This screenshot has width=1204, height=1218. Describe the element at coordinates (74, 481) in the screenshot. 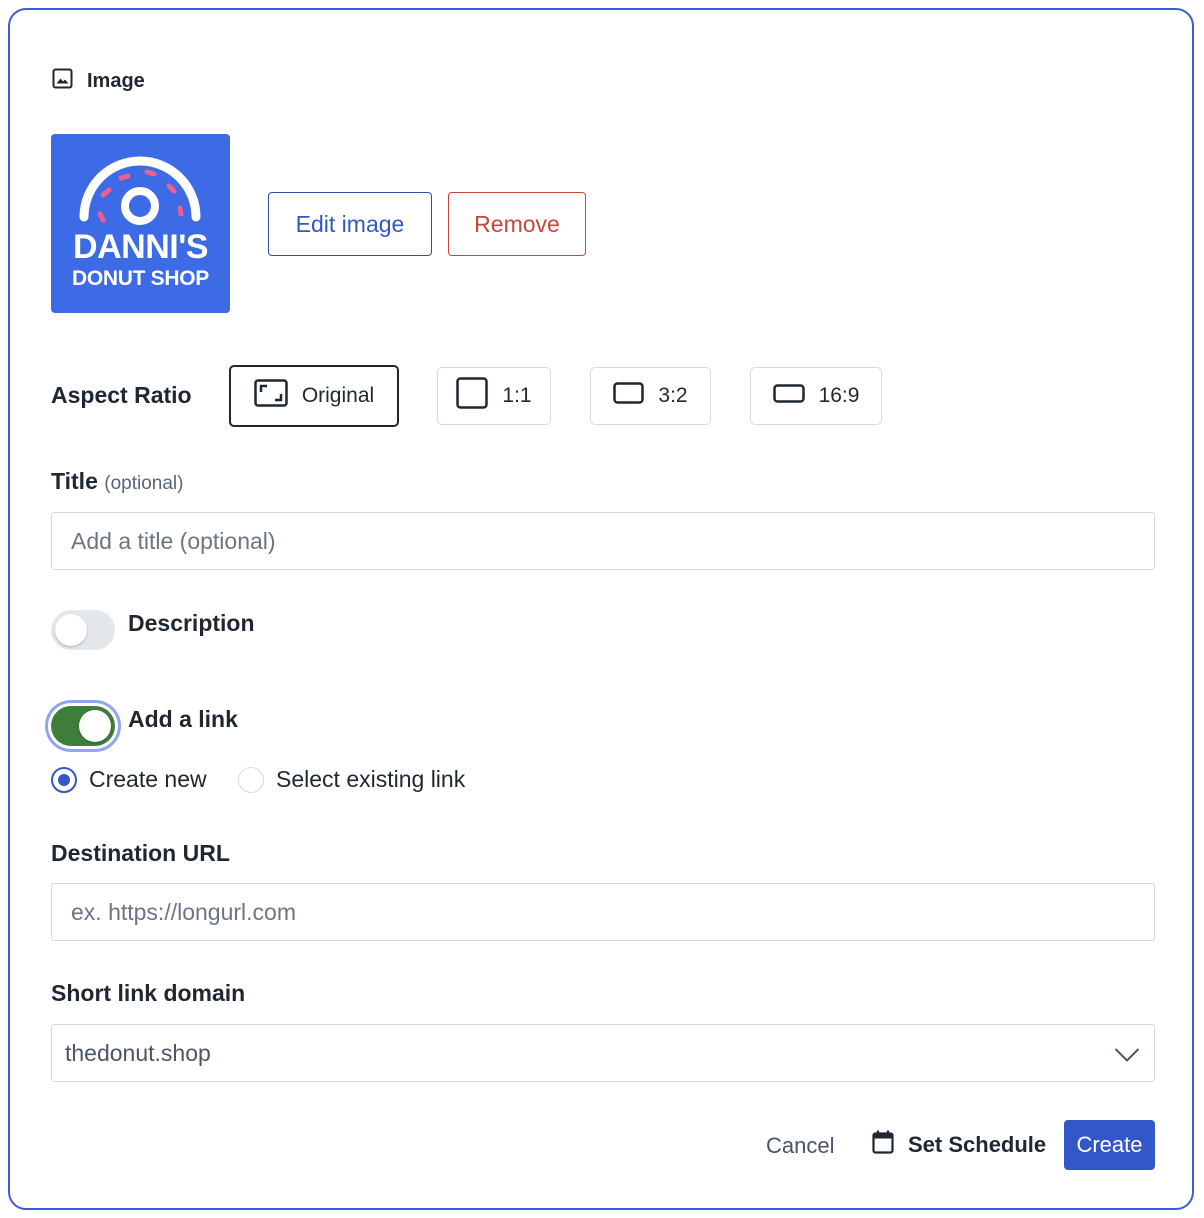

I see `title-label-text: Title` at that location.